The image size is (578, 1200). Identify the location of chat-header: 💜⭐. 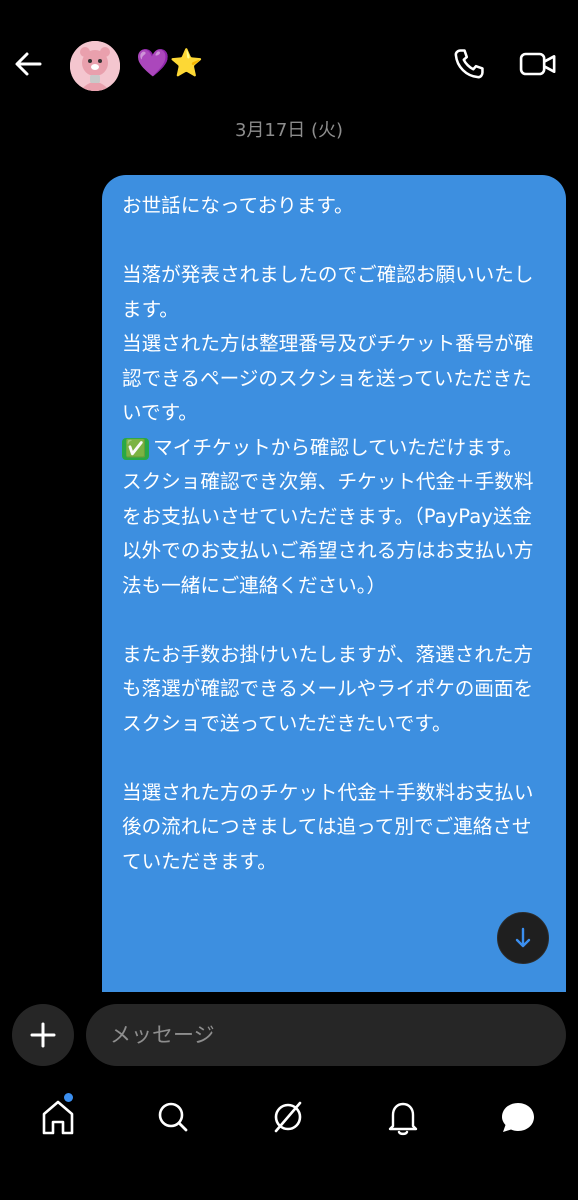
(289, 65).